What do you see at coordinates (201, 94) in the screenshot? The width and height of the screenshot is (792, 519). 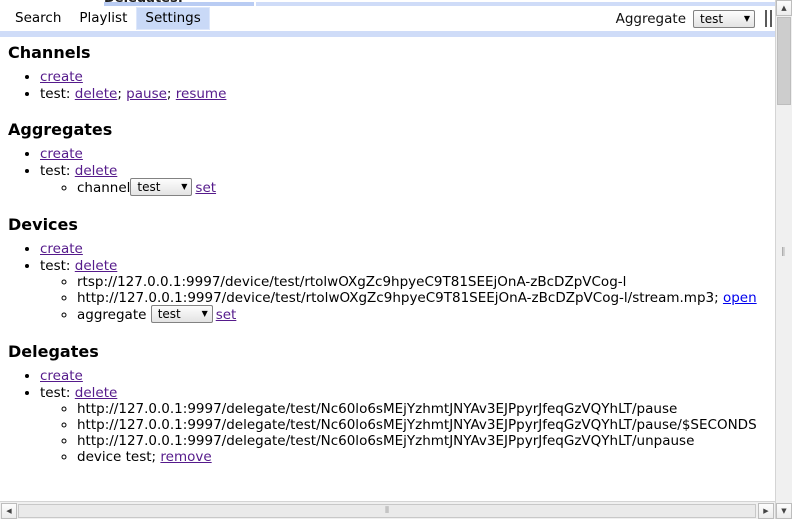 I see `channels-resume-link: resume` at bounding box center [201, 94].